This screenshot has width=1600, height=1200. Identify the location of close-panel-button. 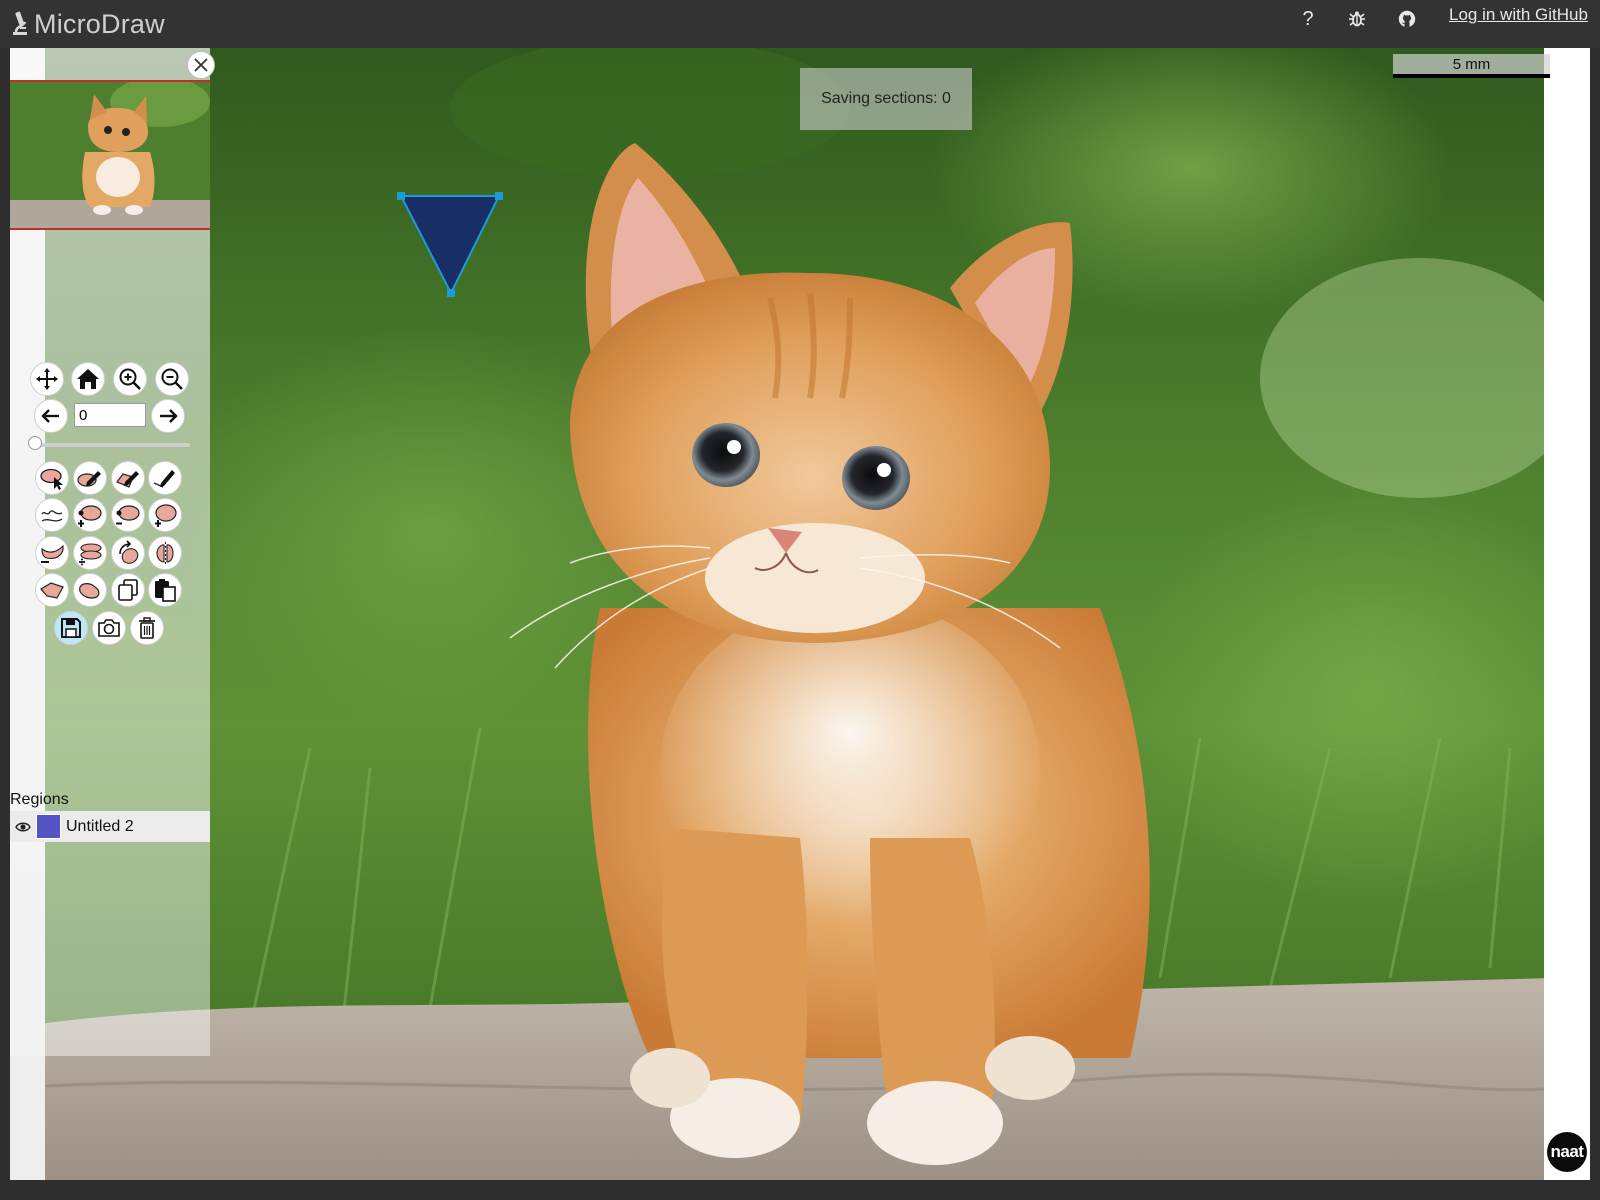
(201, 65).